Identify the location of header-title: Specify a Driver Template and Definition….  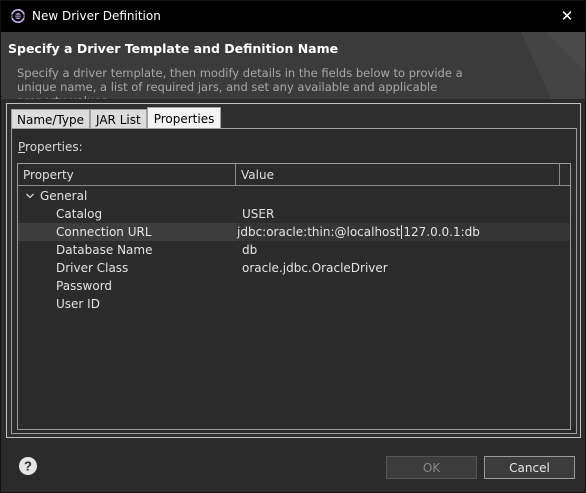
(173, 48).